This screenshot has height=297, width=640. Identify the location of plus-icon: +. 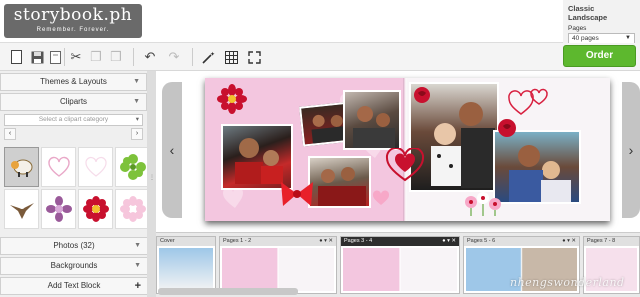
(137, 286).